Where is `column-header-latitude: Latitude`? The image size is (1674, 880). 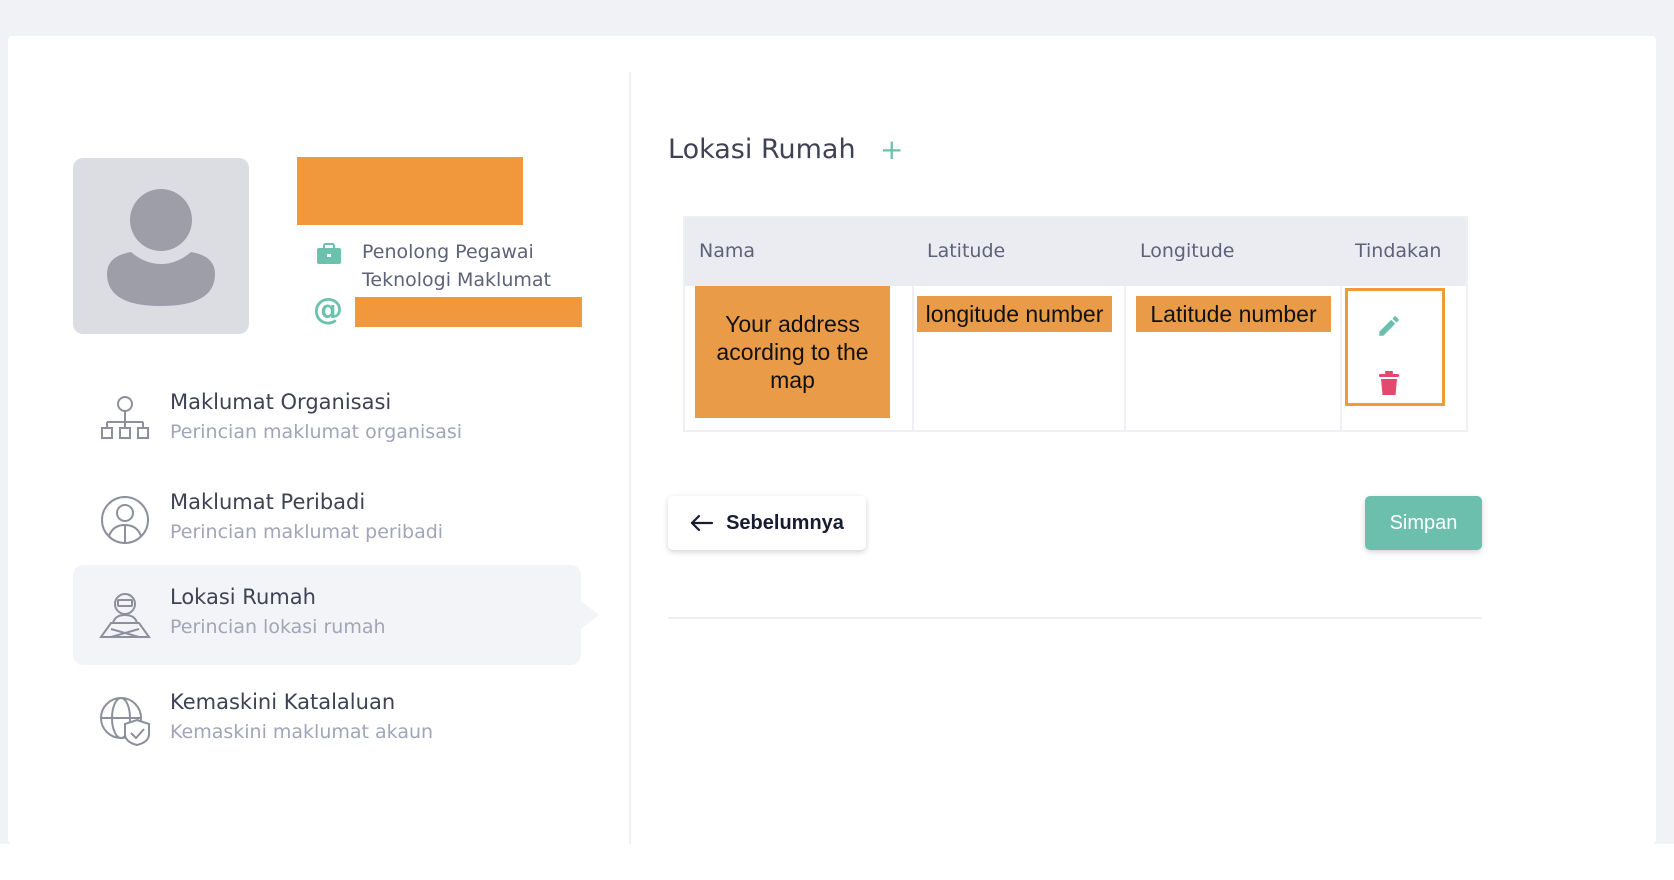
column-header-latitude: Latitude is located at coordinates (966, 251).